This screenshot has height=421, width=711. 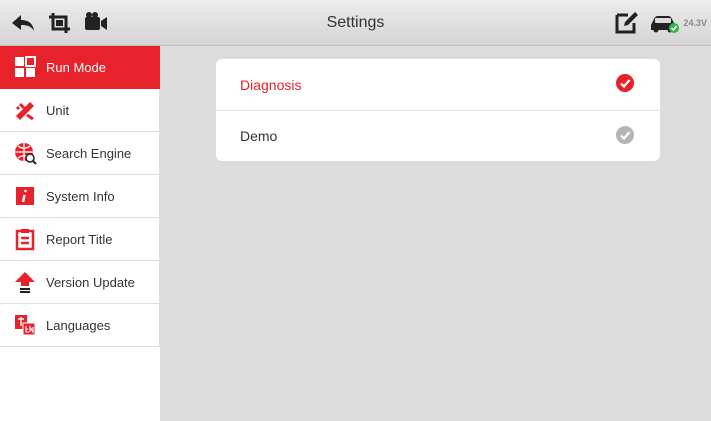 I want to click on version-update-icon, so click(x=25, y=282).